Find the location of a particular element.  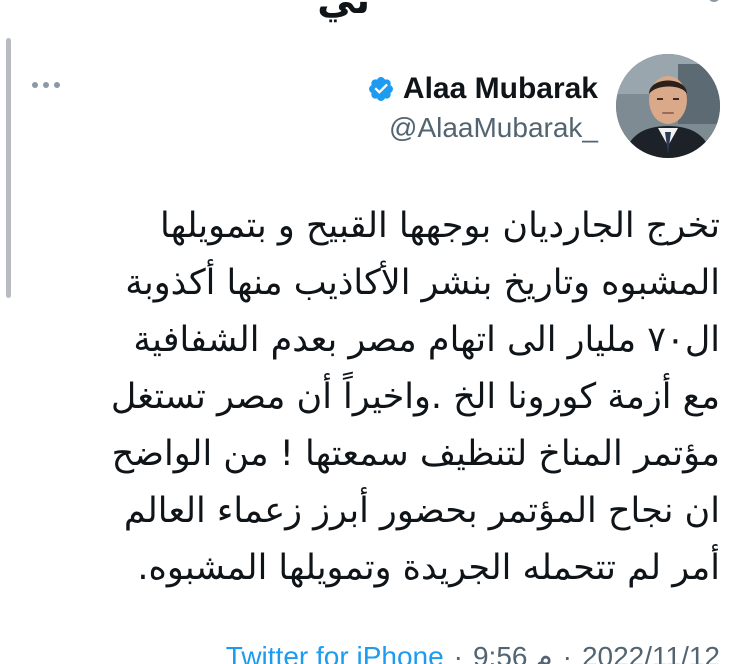

tweet-line: مع أزمة كورونا الخ .واخيراً أن مصر تستغل is located at coordinates (415, 397).